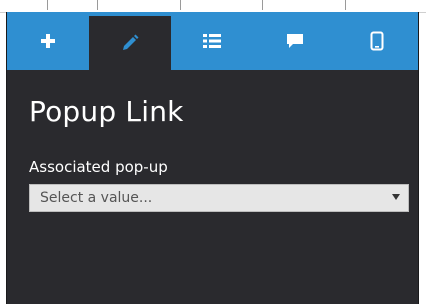 Image resolution: width=426 pixels, height=304 pixels. I want to click on pencil-icon, so click(131, 42).